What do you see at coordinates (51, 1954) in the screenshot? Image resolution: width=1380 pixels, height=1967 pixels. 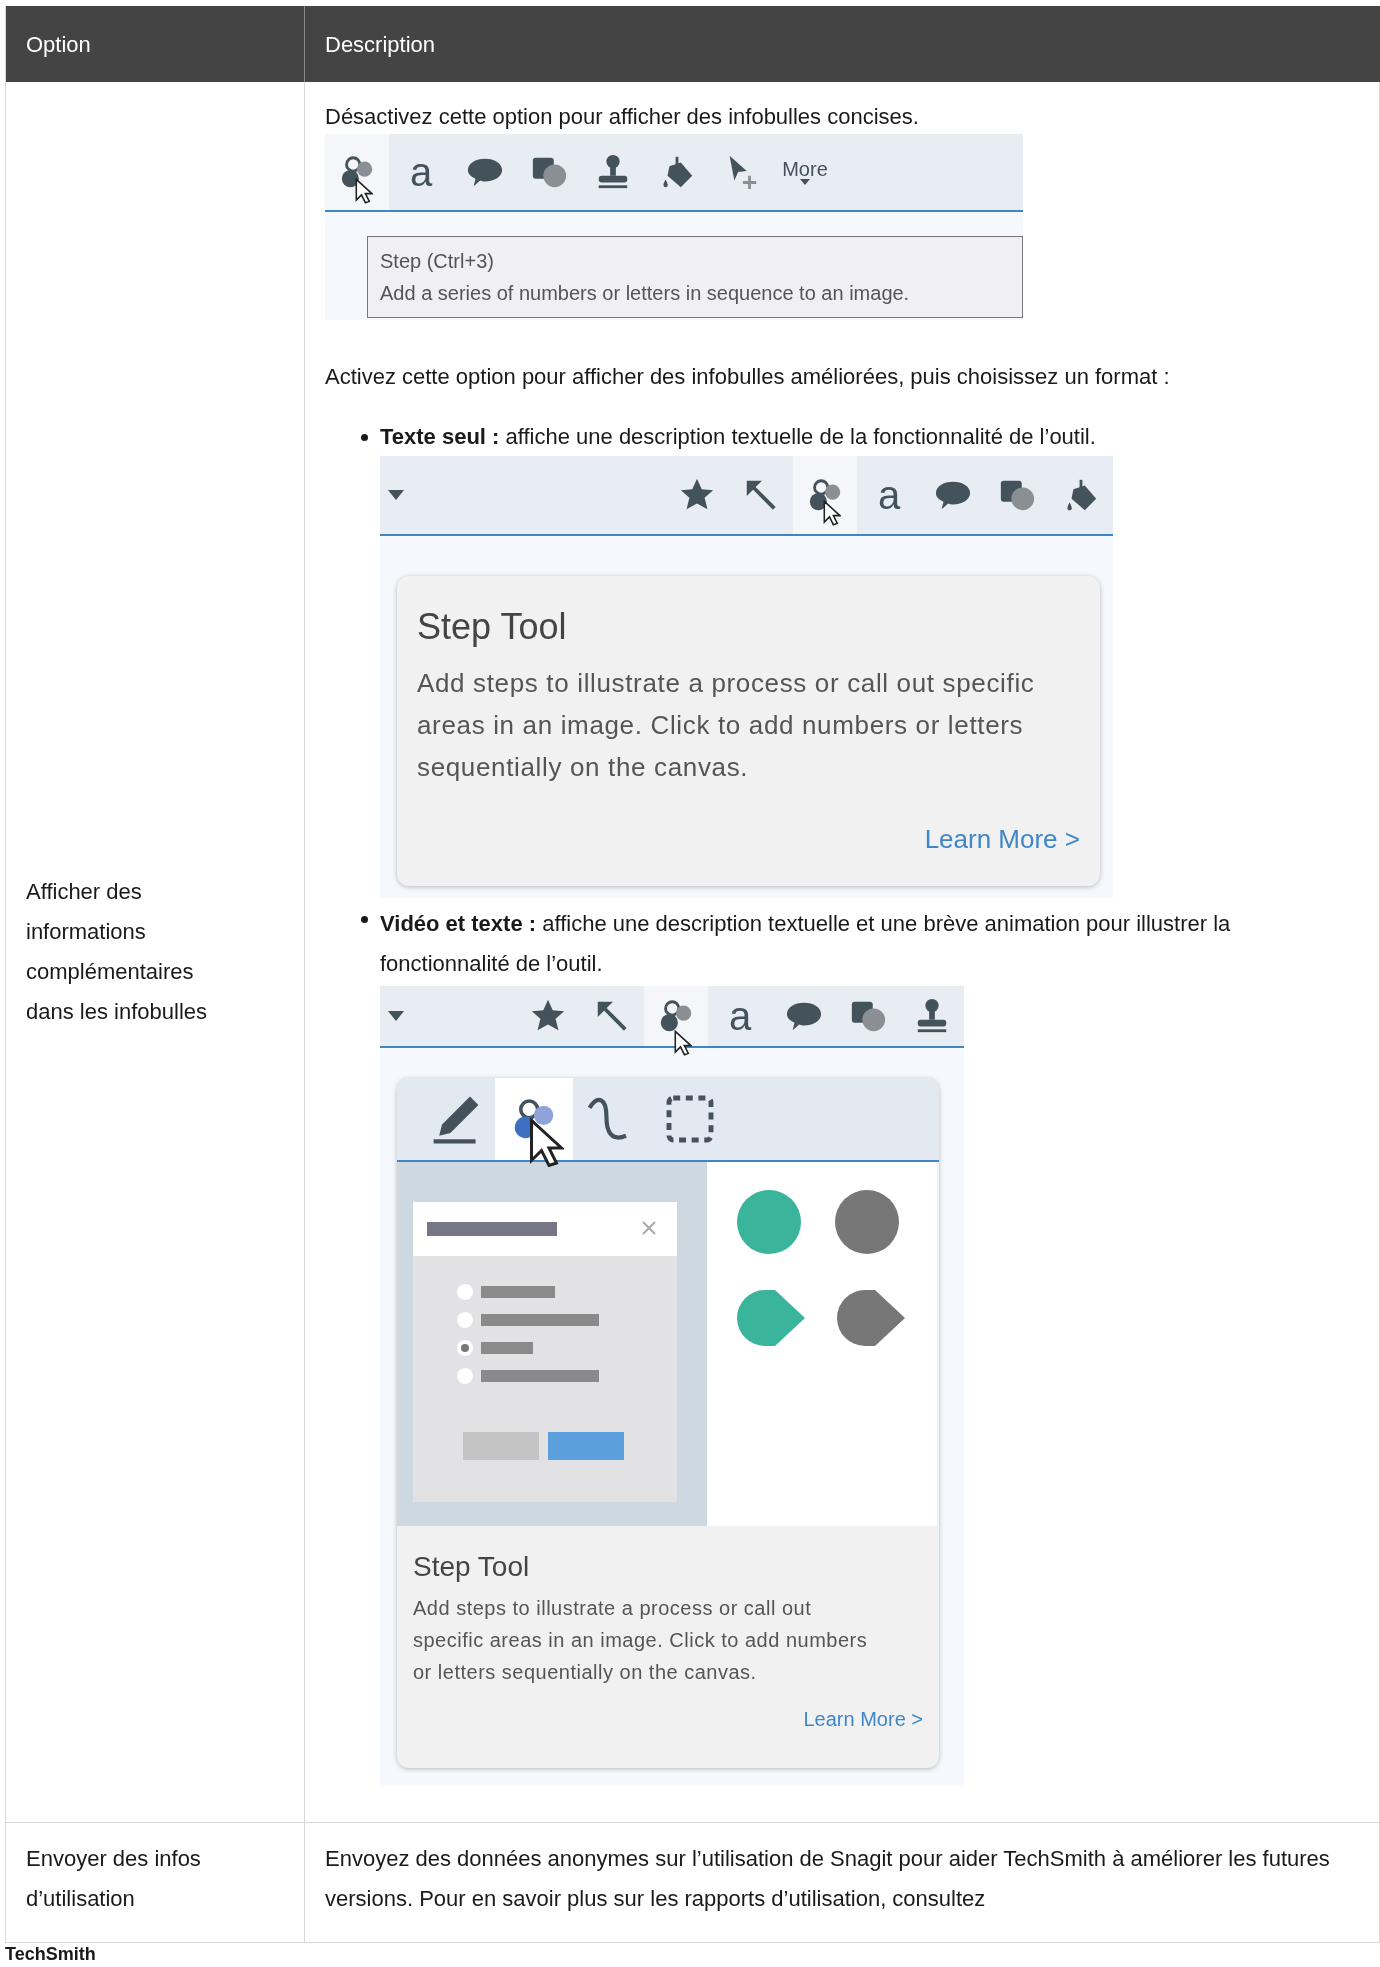 I see `brand-name: TechSmith` at bounding box center [51, 1954].